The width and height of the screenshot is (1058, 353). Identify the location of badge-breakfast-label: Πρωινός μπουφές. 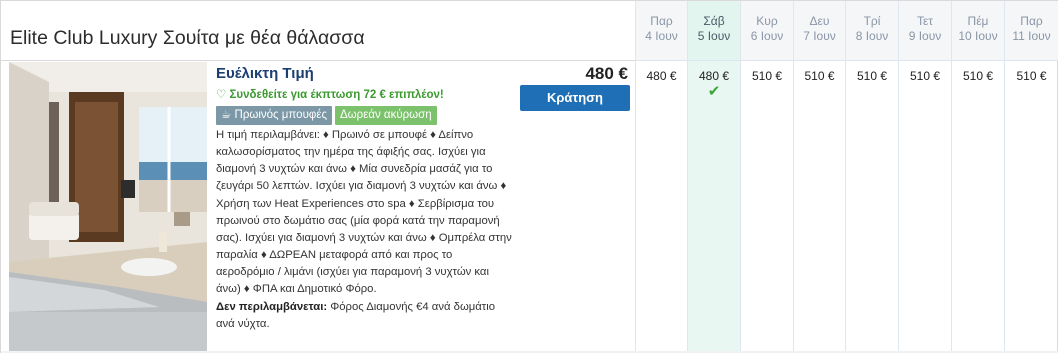
(280, 115).